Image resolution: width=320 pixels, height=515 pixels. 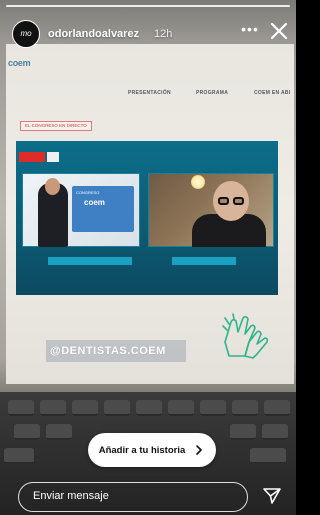 What do you see at coordinates (26, 34) in the screenshot?
I see `avatar: mo` at bounding box center [26, 34].